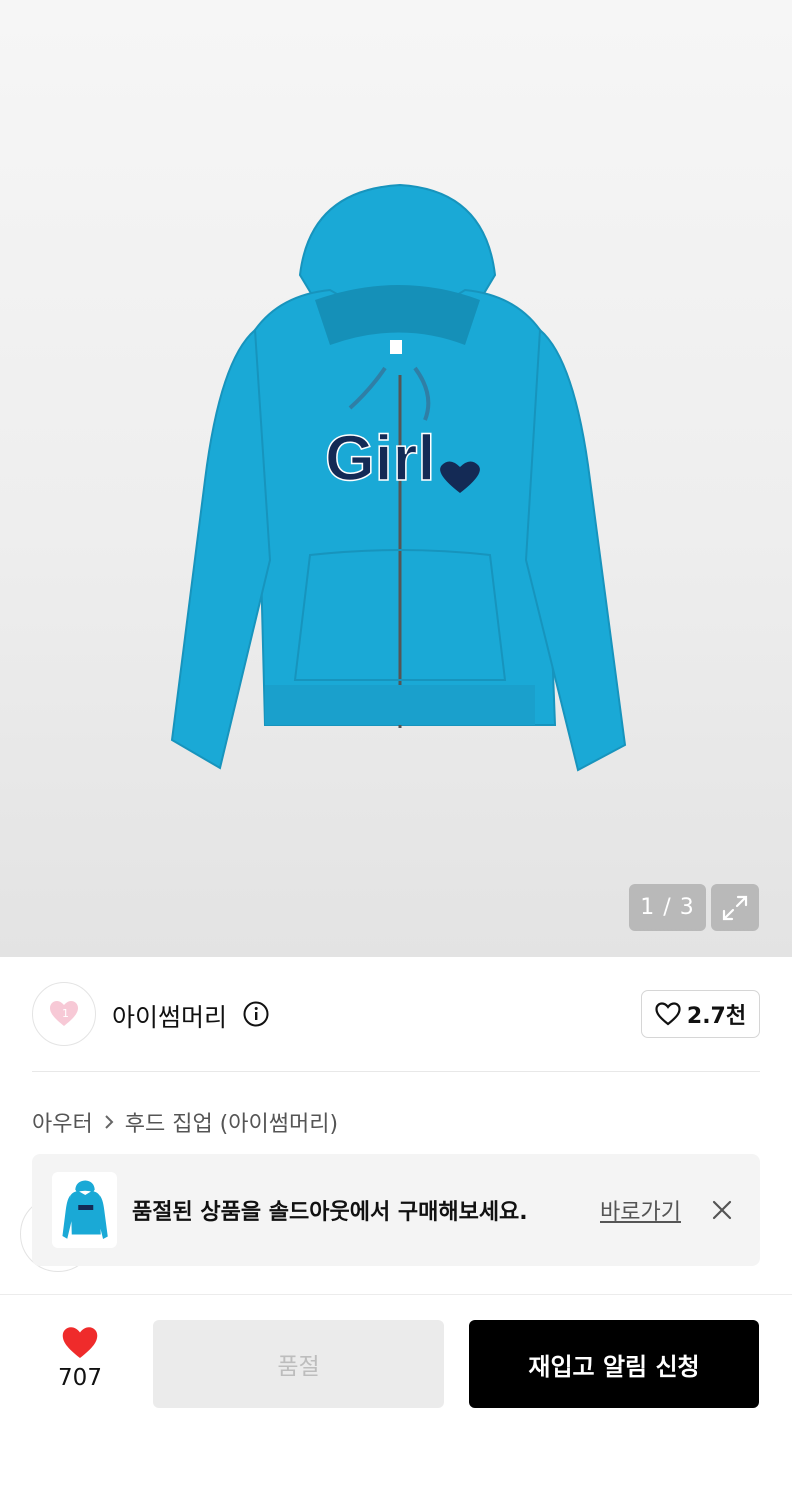 The image size is (792, 1500). I want to click on brand-heart-logo: 1, so click(64, 1013).